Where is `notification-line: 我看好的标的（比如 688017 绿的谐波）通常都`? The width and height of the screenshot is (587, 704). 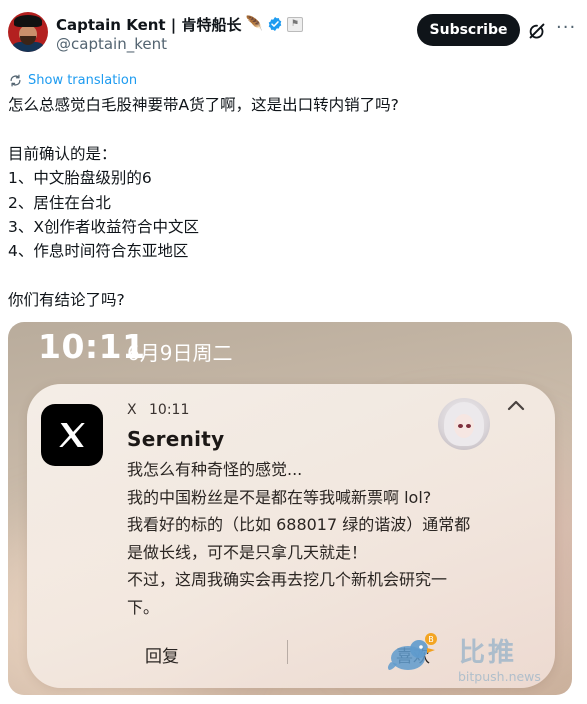 notification-line: 我看好的标的（比如 688017 绿的谐波）通常都 is located at coordinates (299, 525).